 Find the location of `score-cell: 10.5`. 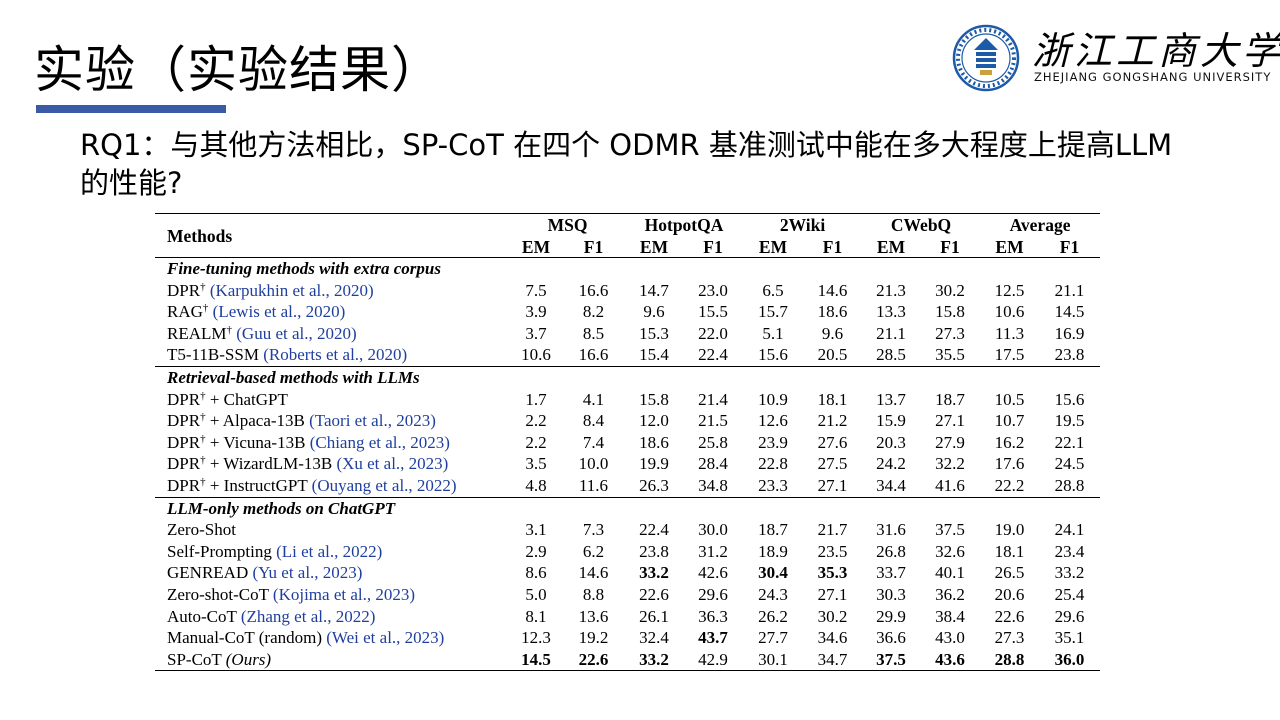

score-cell: 10.5 is located at coordinates (1009, 399).